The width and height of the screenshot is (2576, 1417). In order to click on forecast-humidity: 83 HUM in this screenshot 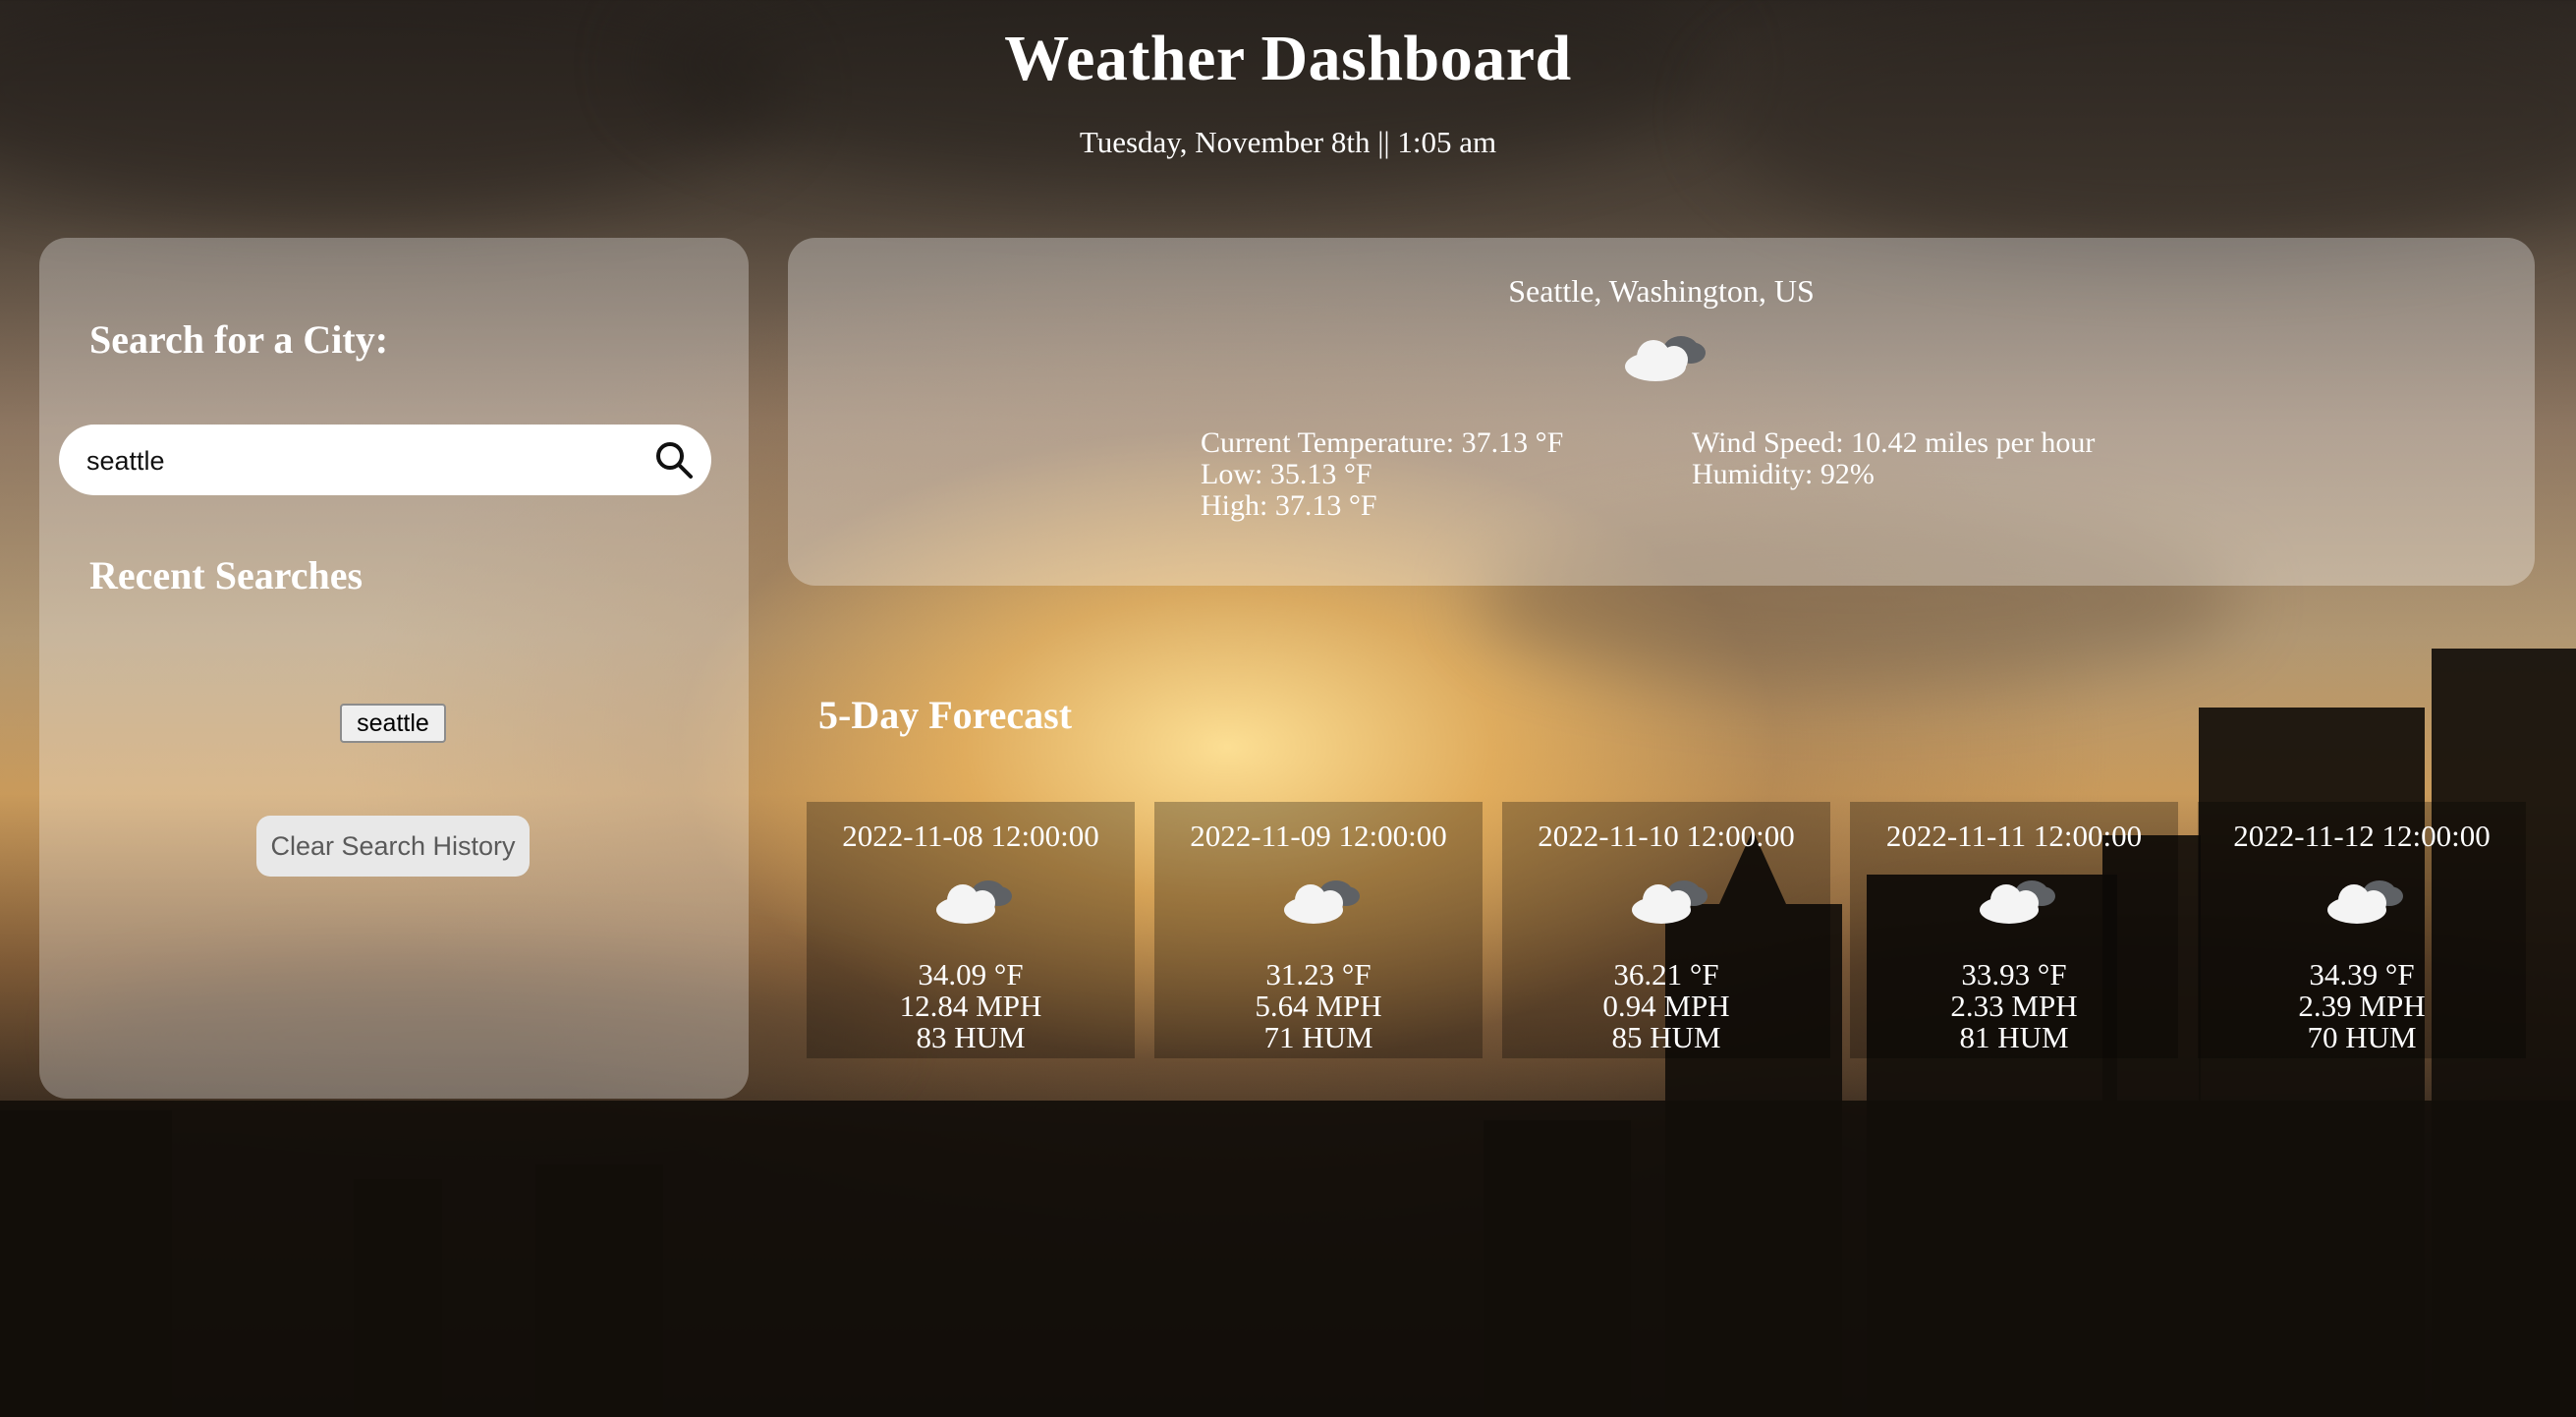, I will do `click(971, 1037)`.